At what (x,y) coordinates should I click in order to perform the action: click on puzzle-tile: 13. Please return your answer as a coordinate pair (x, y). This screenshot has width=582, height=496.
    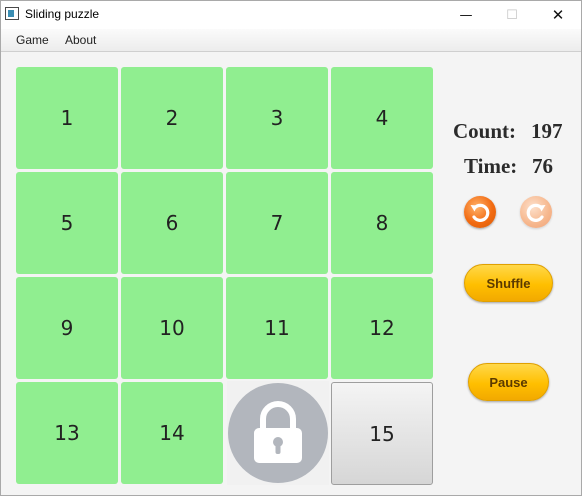
    Looking at the image, I should click on (67, 433).